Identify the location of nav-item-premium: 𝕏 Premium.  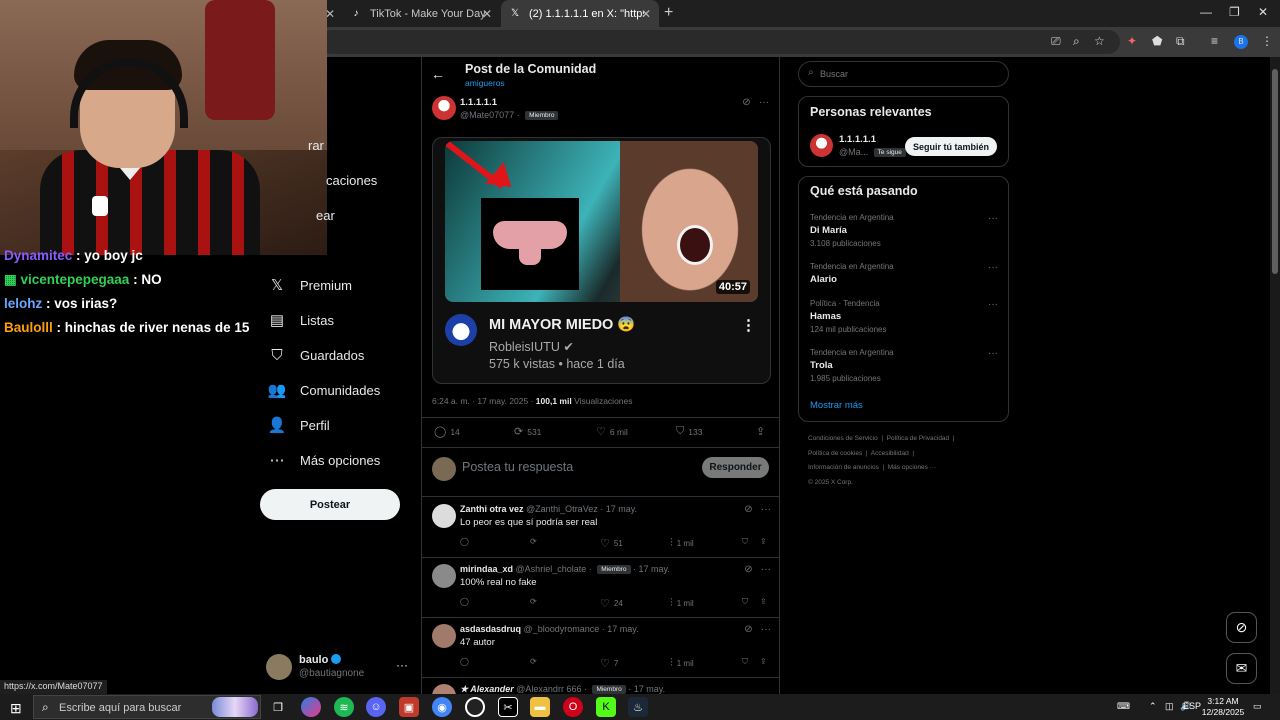
(305, 285).